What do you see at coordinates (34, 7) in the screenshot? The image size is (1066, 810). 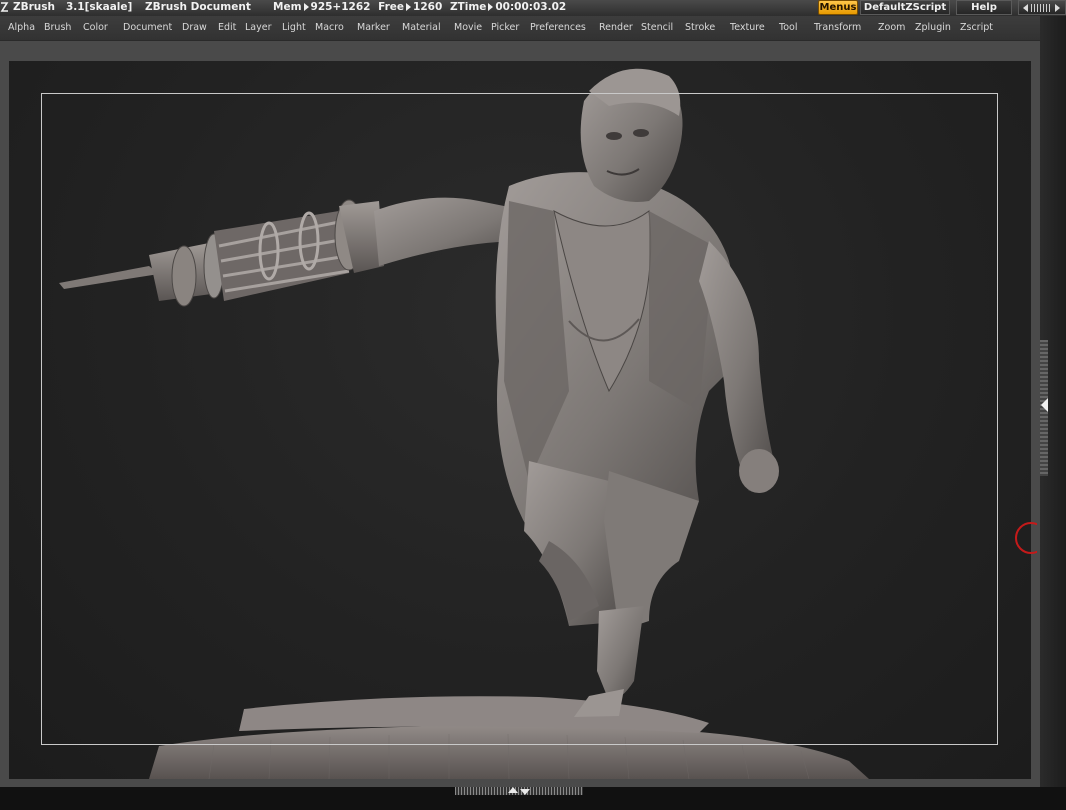 I see `app-name: ZBrush` at bounding box center [34, 7].